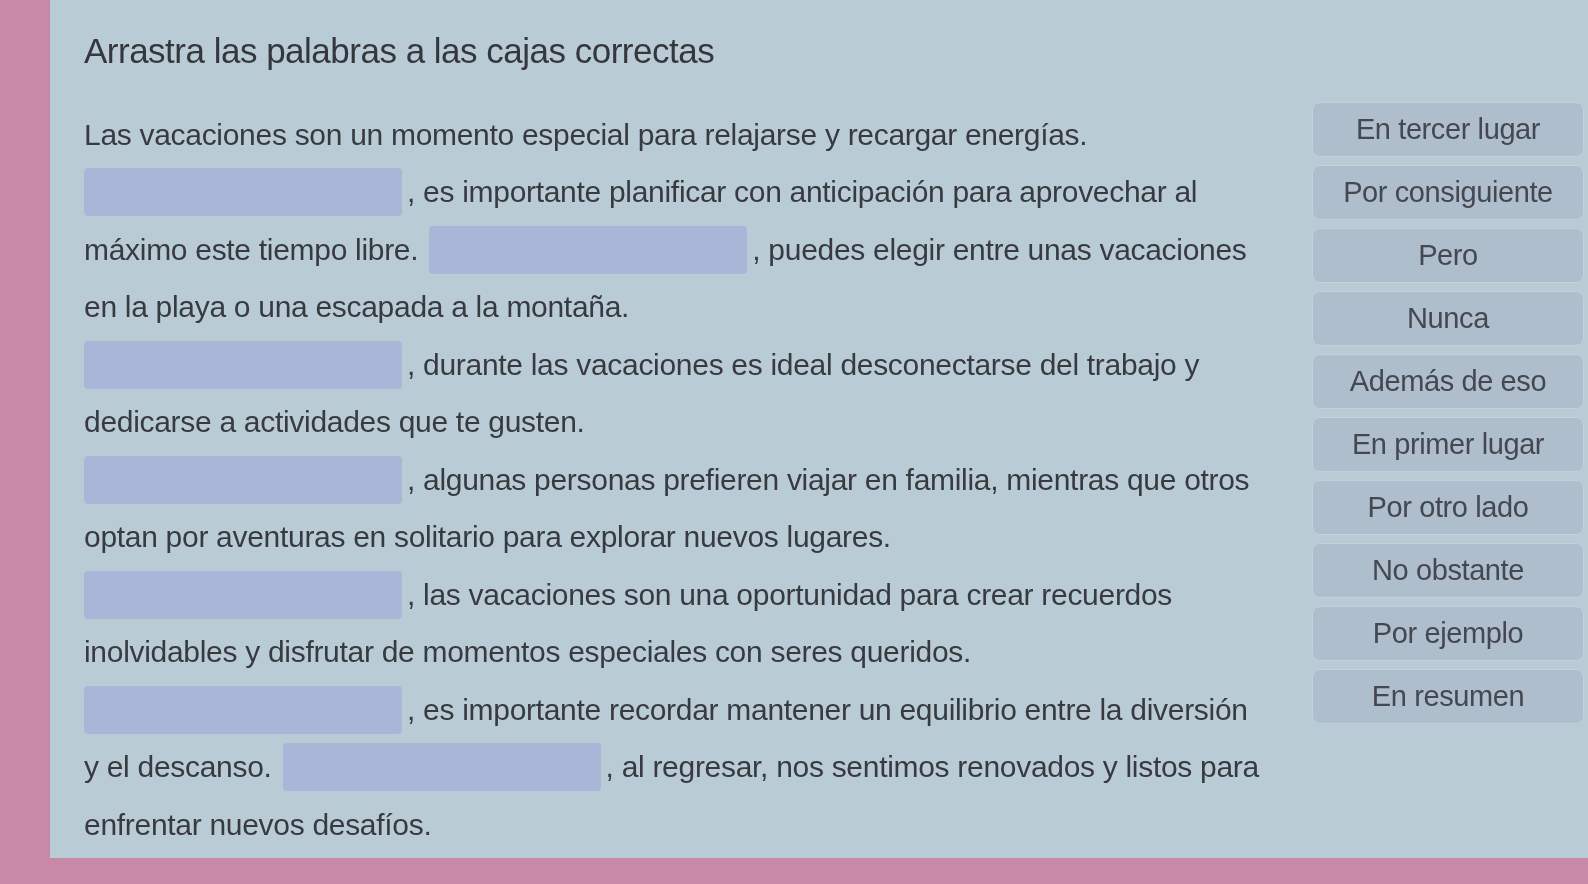  Describe the element at coordinates (1448, 192) in the screenshot. I see `word-tile: Por consiguiente` at that location.